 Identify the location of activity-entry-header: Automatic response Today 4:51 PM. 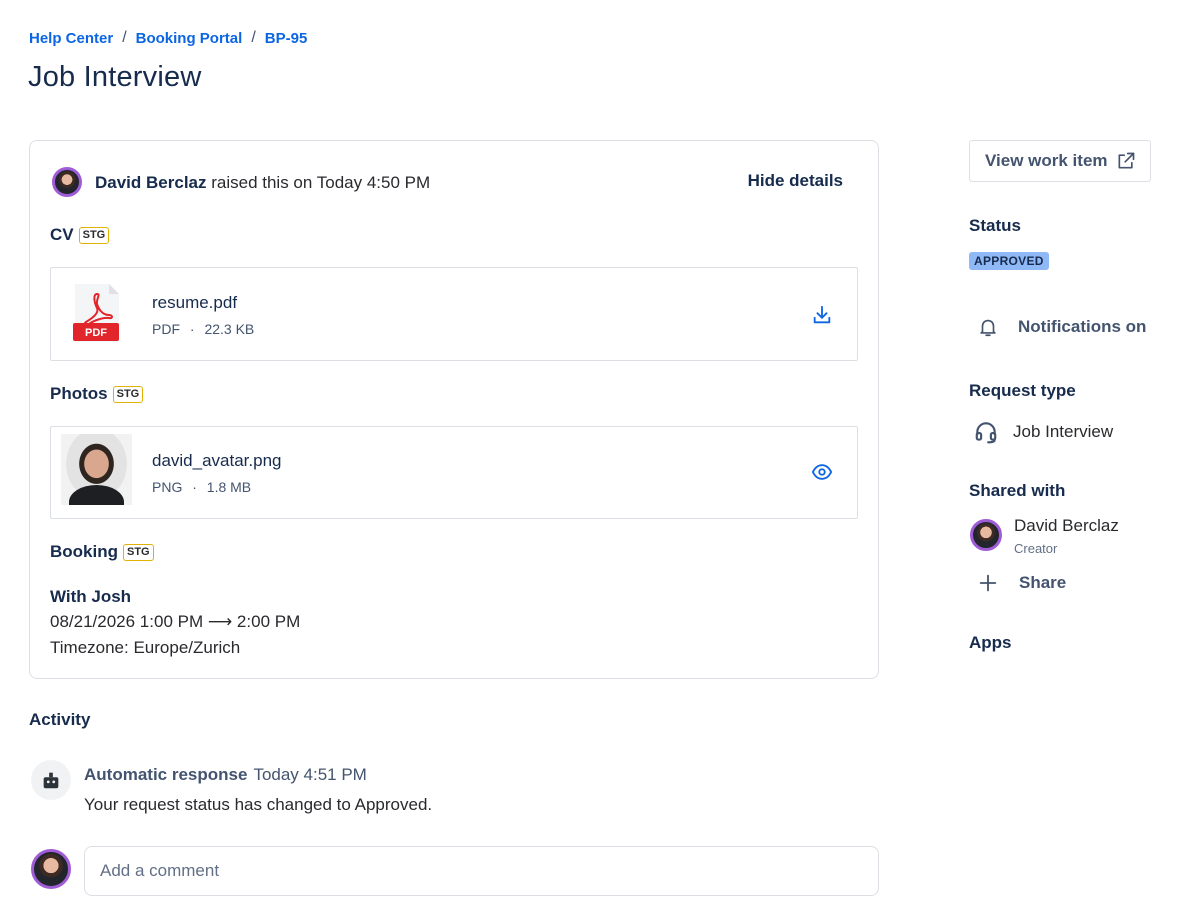
(225, 775).